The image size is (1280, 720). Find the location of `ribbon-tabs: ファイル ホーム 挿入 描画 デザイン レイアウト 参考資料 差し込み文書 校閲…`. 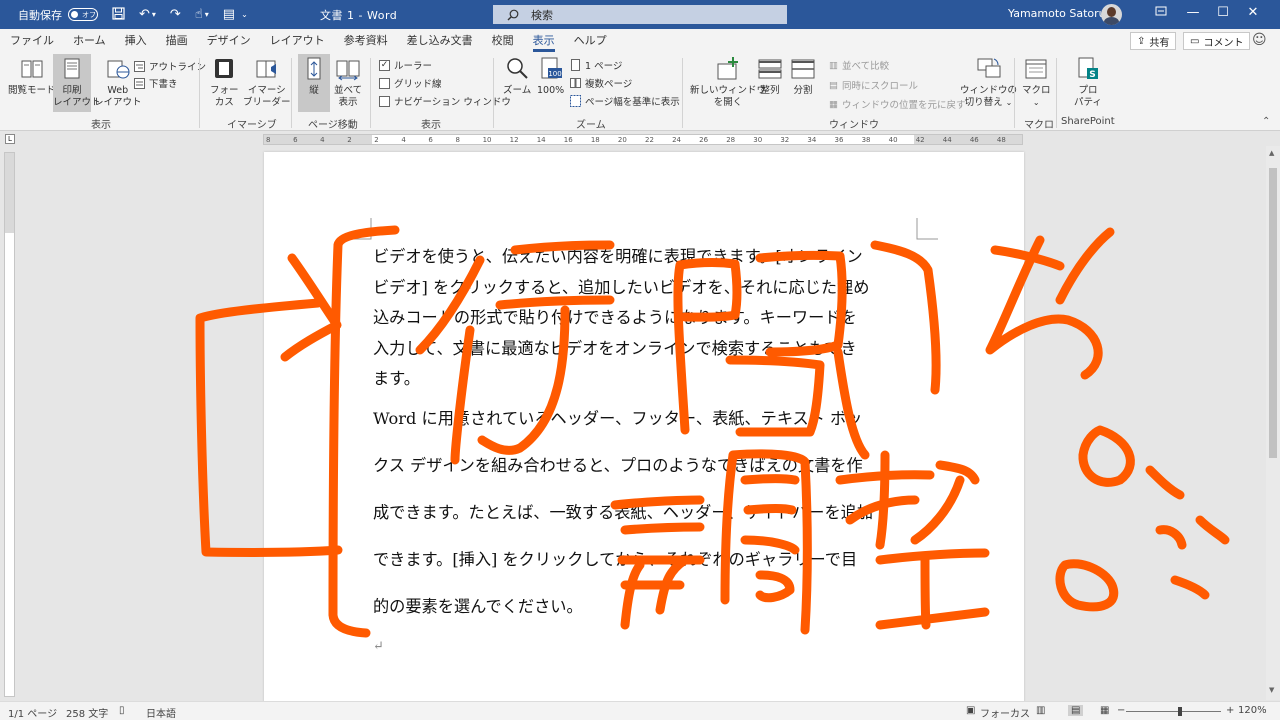

ribbon-tabs: ファイル ホーム 挿入 描画 デザイン レイアウト 参考資料 差し込み文書 校閲… is located at coordinates (640, 40).